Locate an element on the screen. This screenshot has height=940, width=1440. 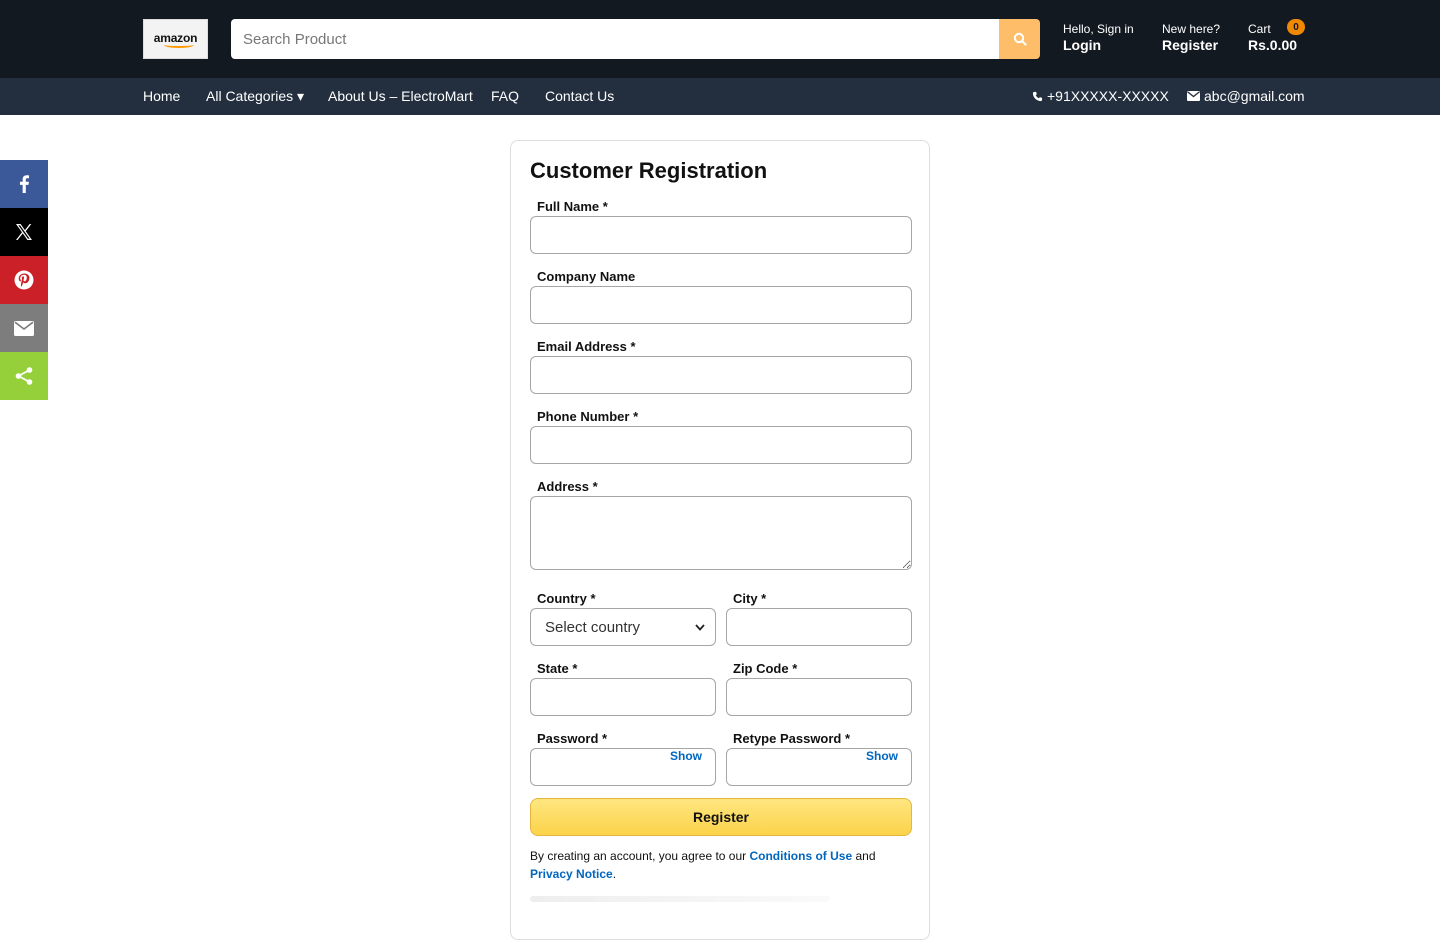
nav-all-categories: All Categories ▾ is located at coordinates (255, 96).